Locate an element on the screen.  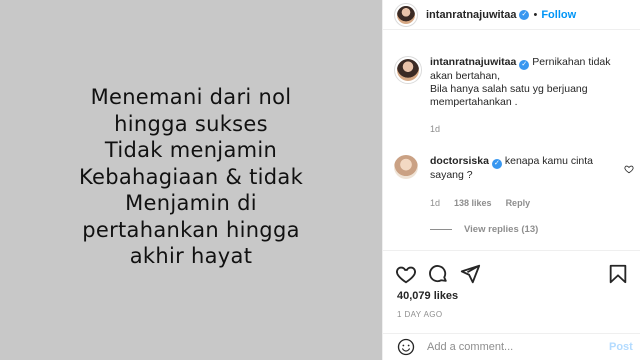
view-replies-label: View replies (13) is located at coordinates (501, 229).